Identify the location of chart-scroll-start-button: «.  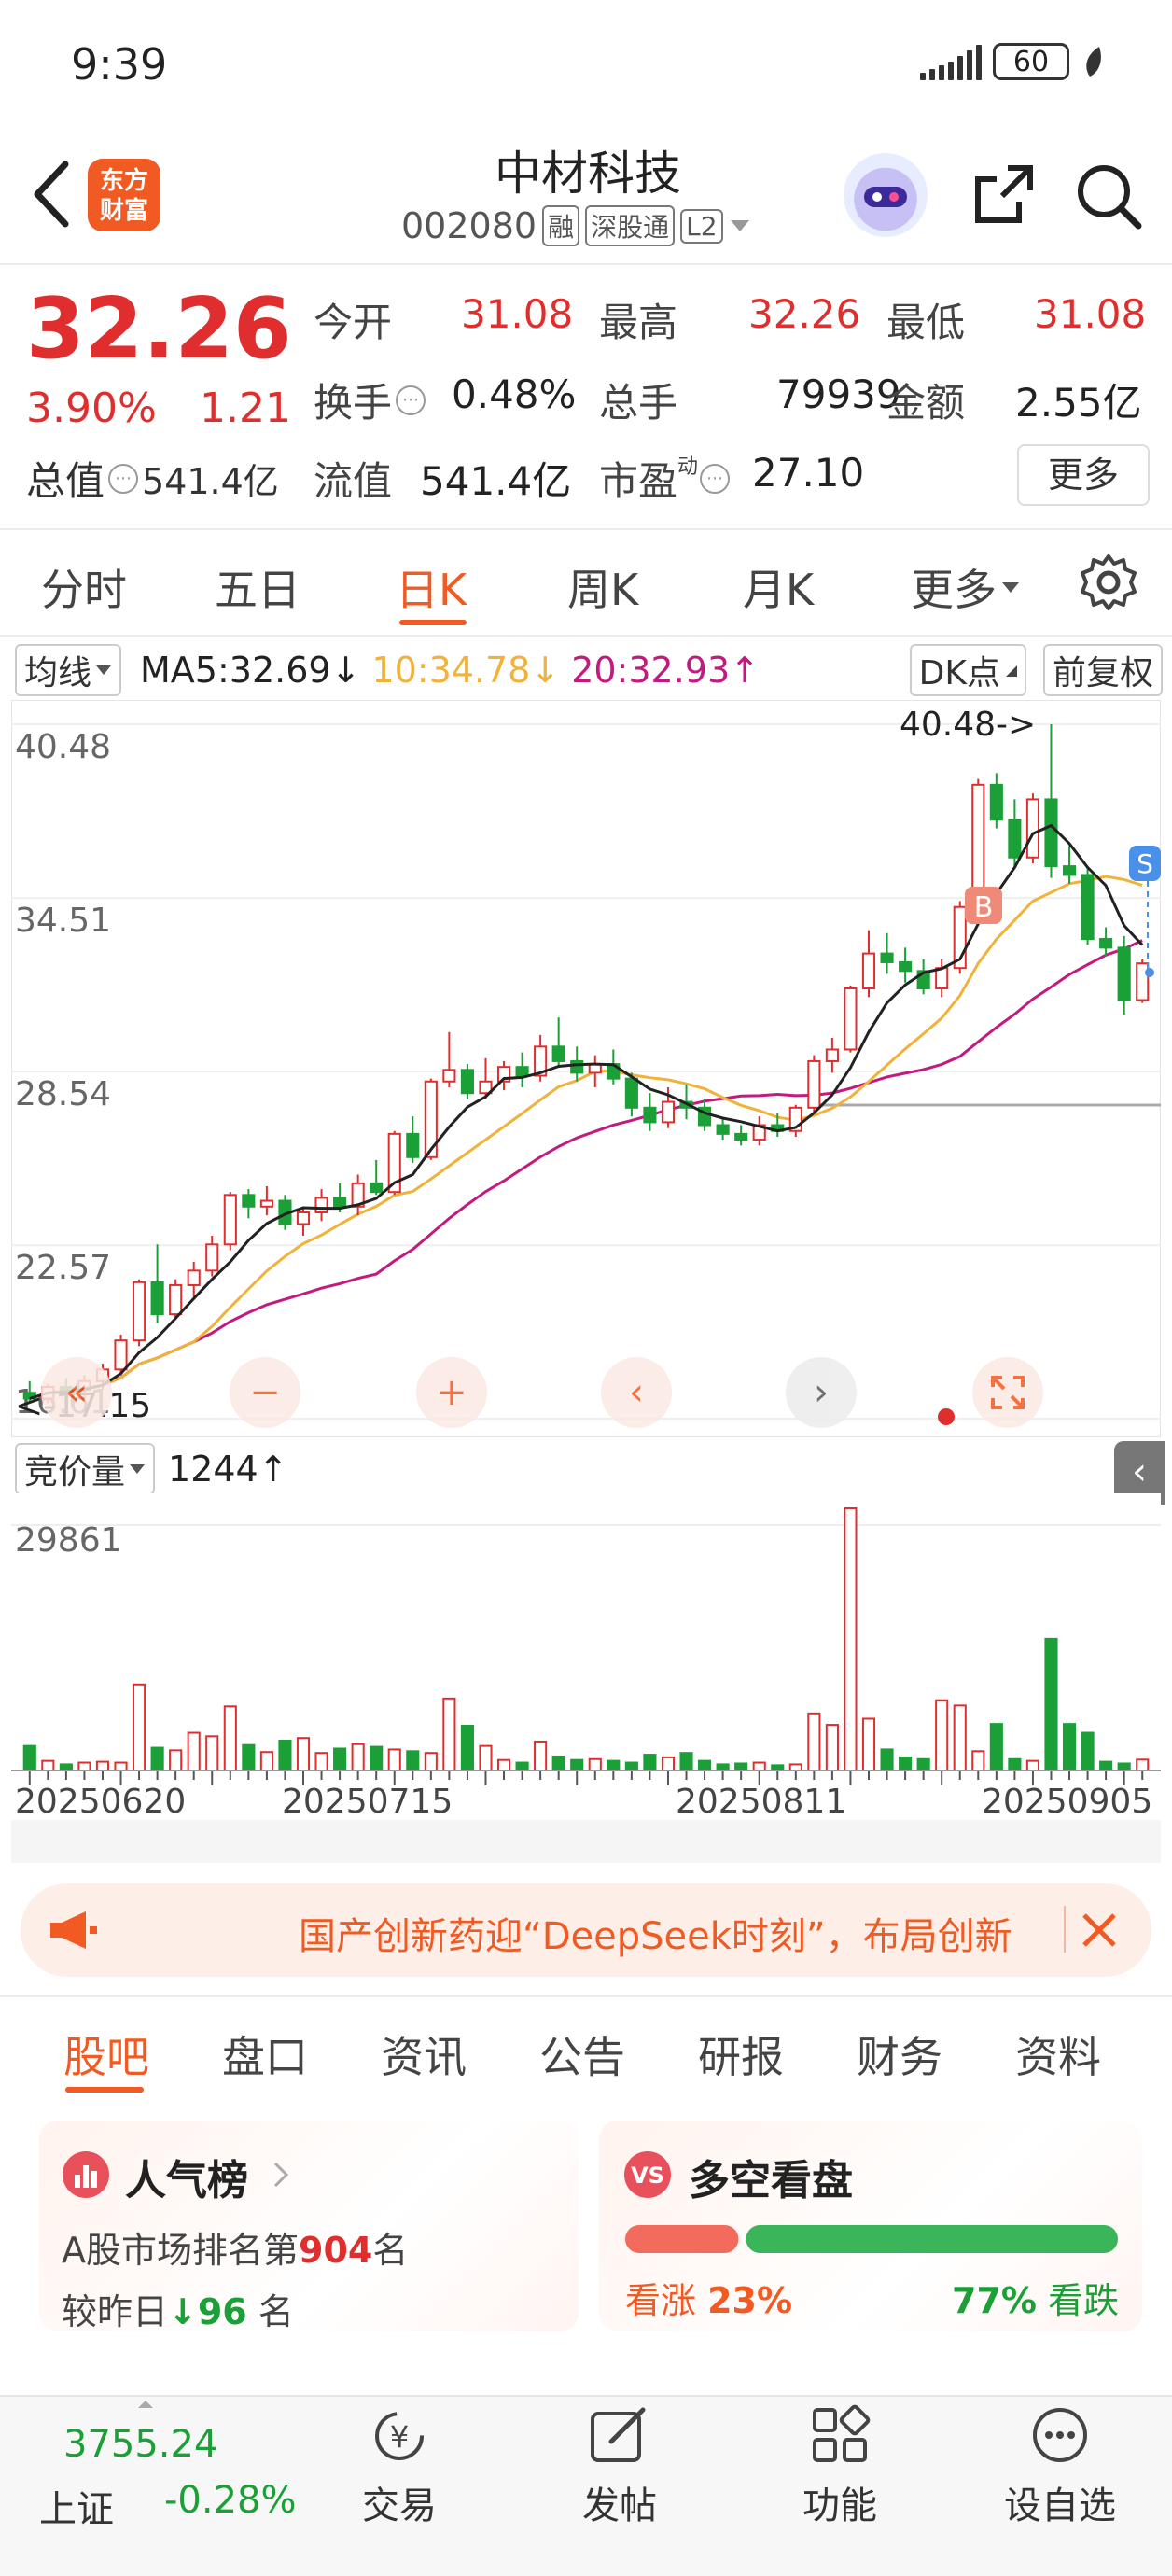
(76, 1392).